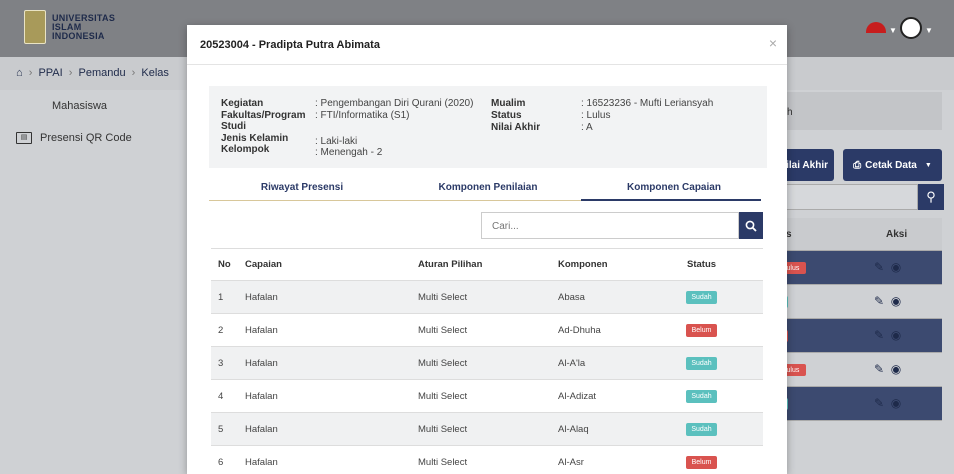  I want to click on cell-no: 1, so click(221, 297).